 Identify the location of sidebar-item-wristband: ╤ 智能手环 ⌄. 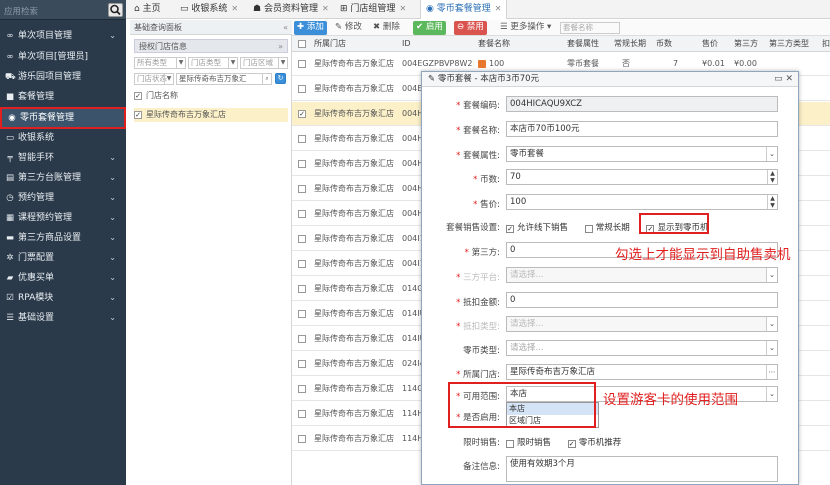
(63, 158).